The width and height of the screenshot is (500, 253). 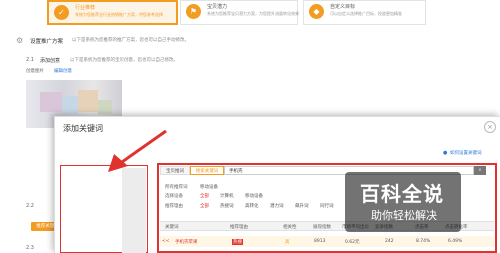 What do you see at coordinates (83, 128) in the screenshot?
I see `dialog-title: 添加关键词` at bounding box center [83, 128].